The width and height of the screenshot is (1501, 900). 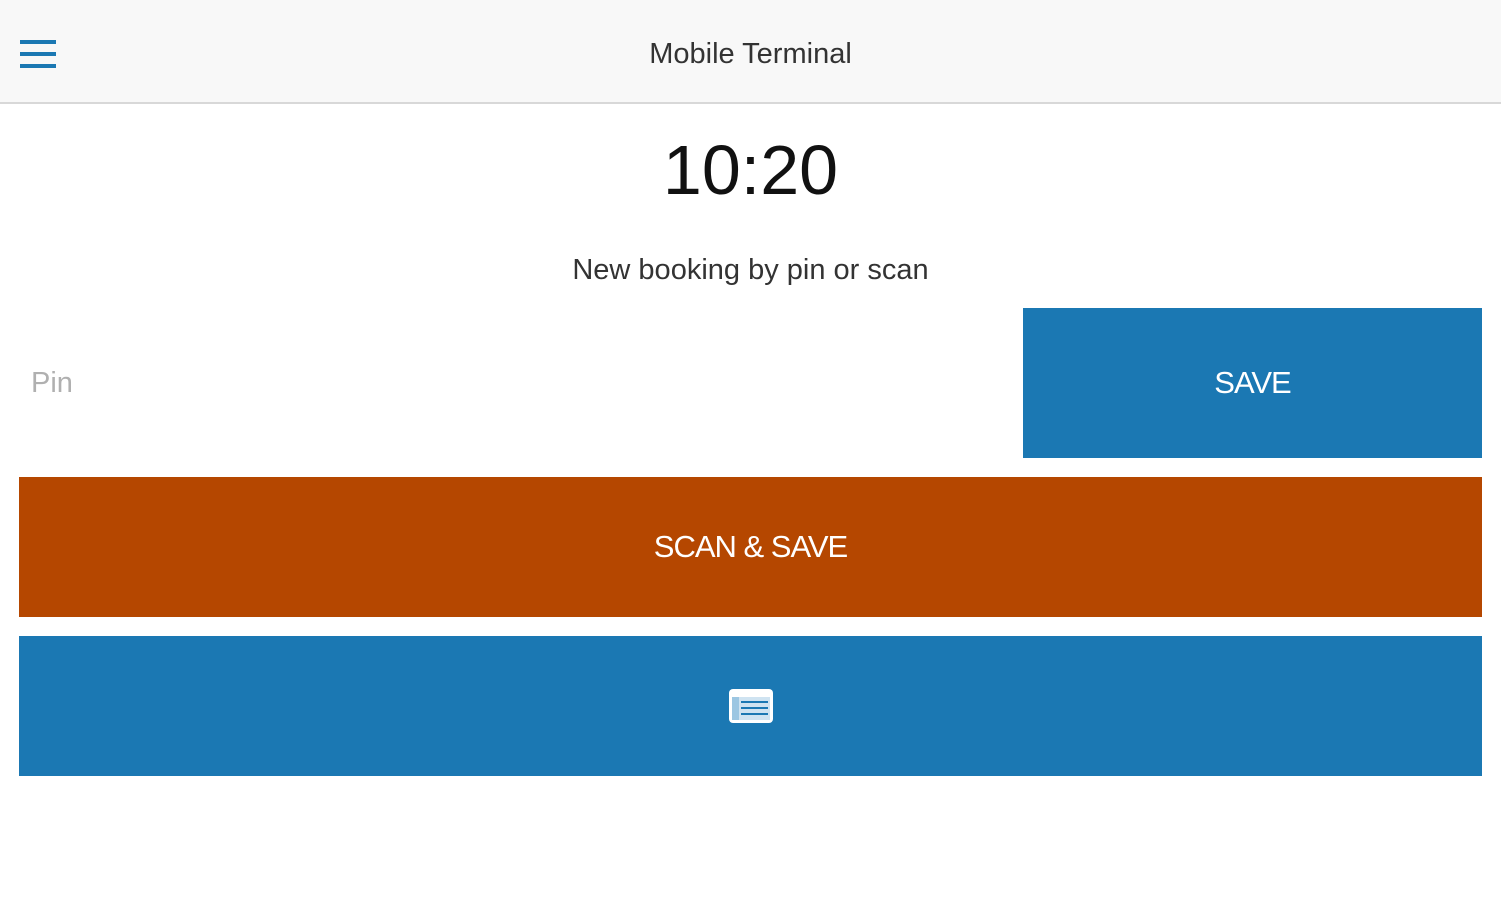 I want to click on app-bar: Mobile Terminal, so click(x=750, y=52).